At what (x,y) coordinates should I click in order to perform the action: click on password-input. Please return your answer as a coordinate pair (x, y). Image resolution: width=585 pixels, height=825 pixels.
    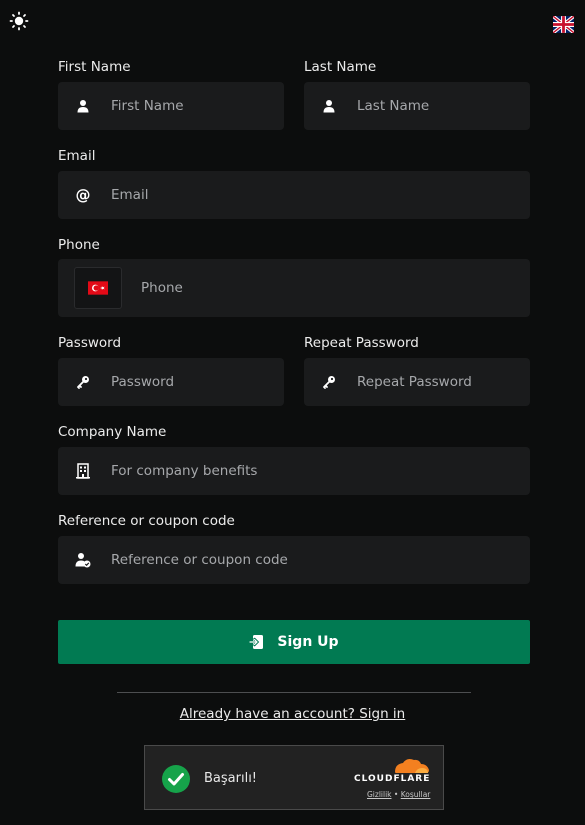
    Looking at the image, I should click on (192, 382).